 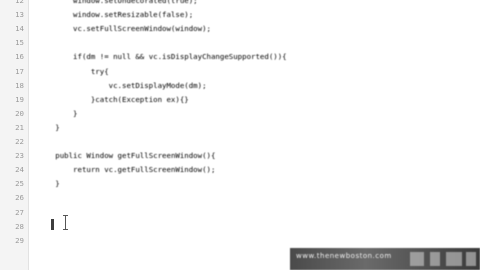 What do you see at coordinates (142, 29) in the screenshot?
I see `code-text: vc.setFullScreenWindow(window);` at bounding box center [142, 29].